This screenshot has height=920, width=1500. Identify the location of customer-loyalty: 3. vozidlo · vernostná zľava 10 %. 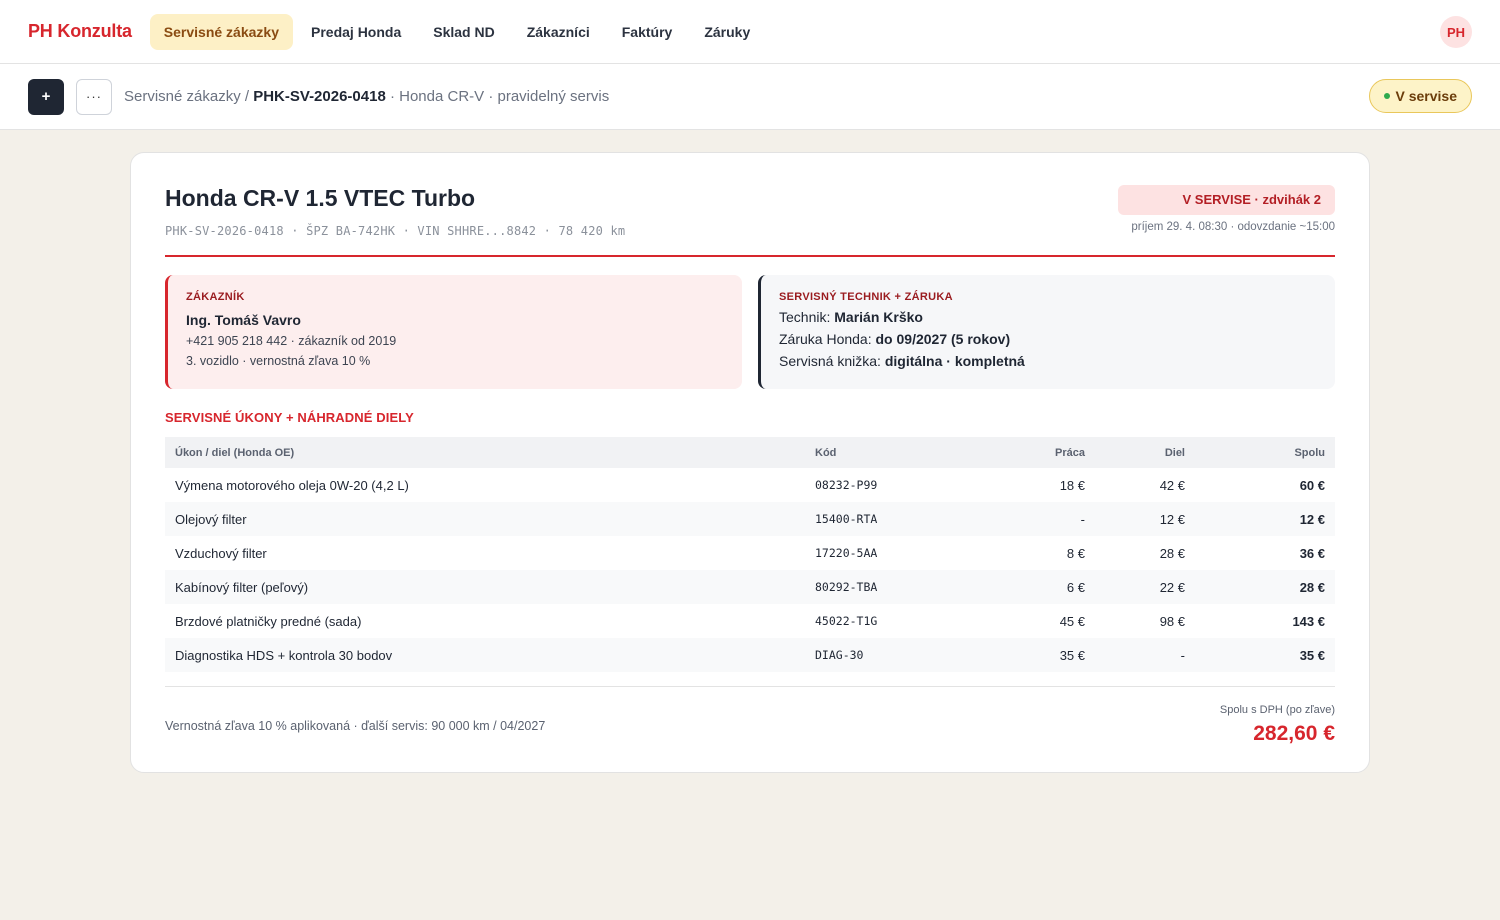
(278, 361).